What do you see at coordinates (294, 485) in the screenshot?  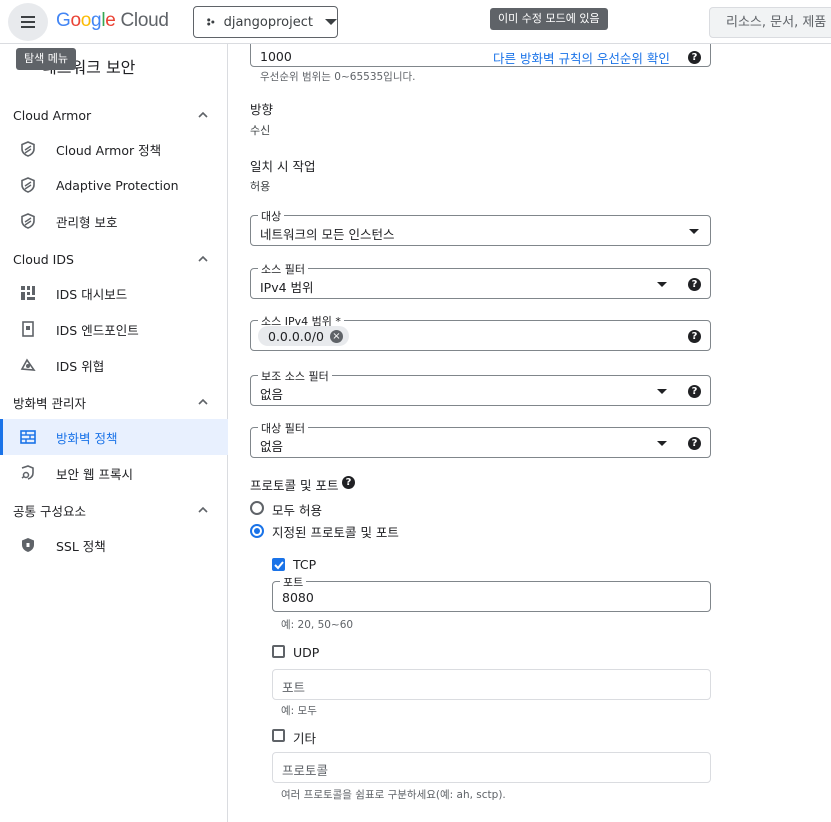 I see `protocols-label: 프로토콜 및 포트` at bounding box center [294, 485].